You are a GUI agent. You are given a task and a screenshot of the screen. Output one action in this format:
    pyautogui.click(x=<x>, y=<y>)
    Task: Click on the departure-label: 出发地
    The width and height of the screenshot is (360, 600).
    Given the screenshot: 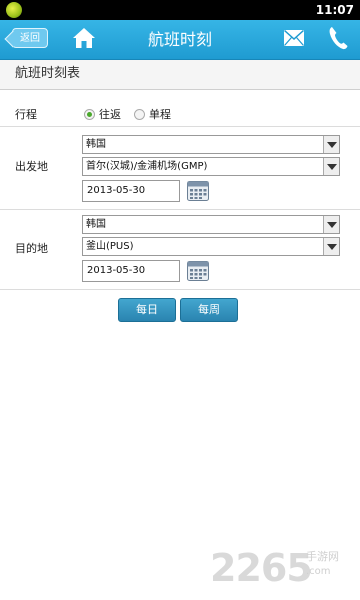 What is the action you would take?
    pyautogui.click(x=31, y=166)
    